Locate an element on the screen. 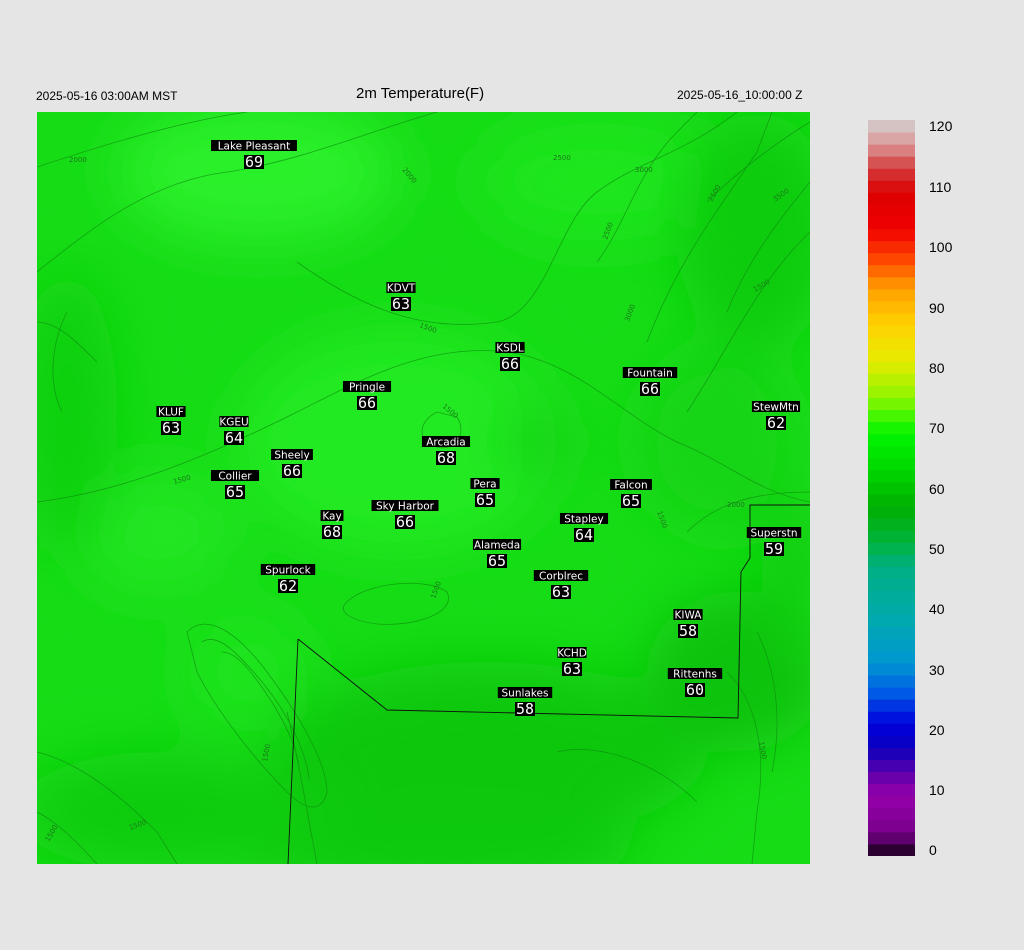  colorbar-tick: 70 is located at coordinates (937, 428).